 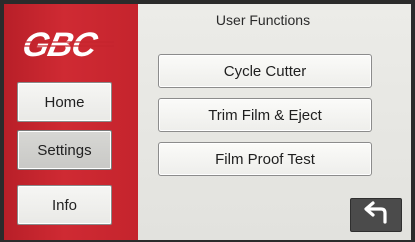 I want to click on page-title: User Functions, so click(x=263, y=20).